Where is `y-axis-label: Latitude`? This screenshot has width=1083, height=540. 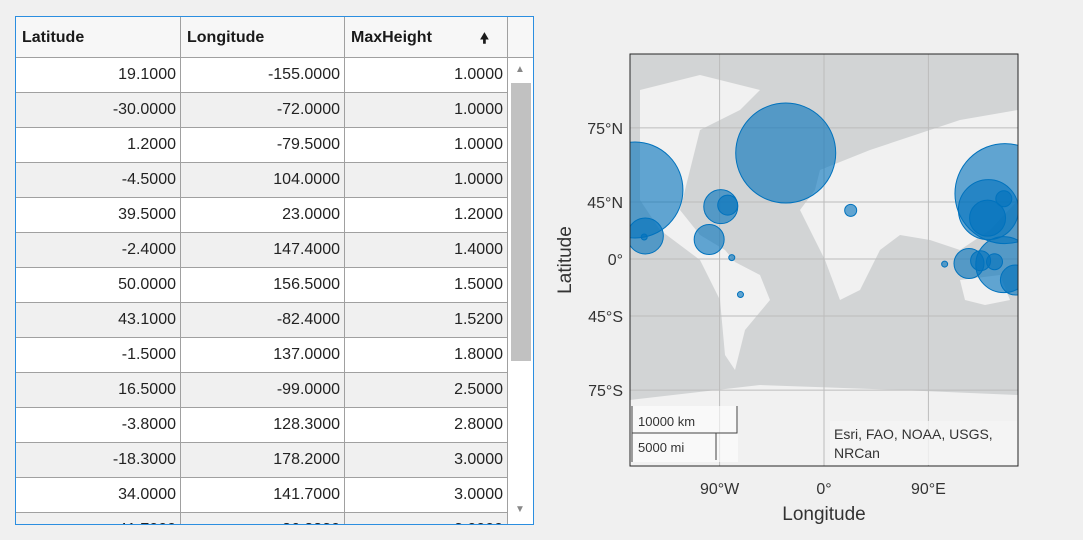 y-axis-label: Latitude is located at coordinates (565, 260).